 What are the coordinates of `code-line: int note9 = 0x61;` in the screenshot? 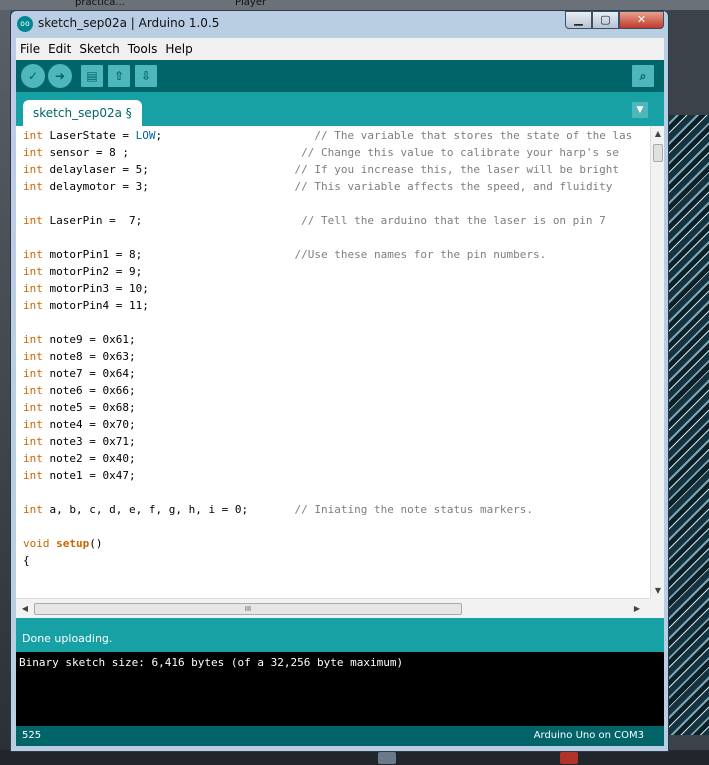 It's located at (79, 339).